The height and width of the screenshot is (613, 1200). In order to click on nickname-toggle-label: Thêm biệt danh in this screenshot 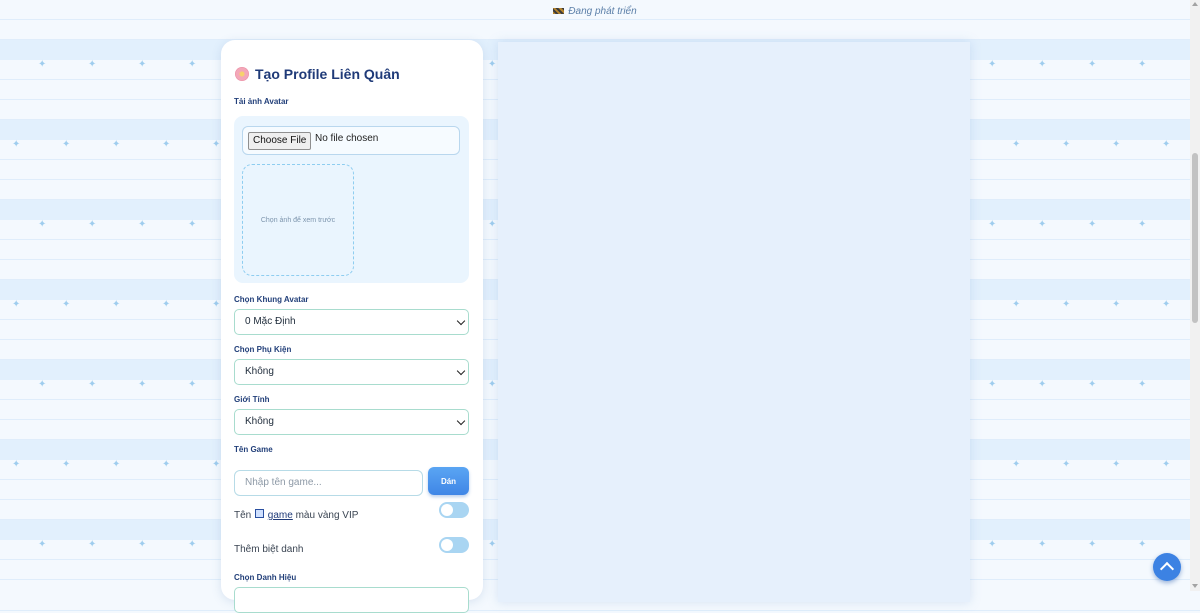, I will do `click(269, 549)`.